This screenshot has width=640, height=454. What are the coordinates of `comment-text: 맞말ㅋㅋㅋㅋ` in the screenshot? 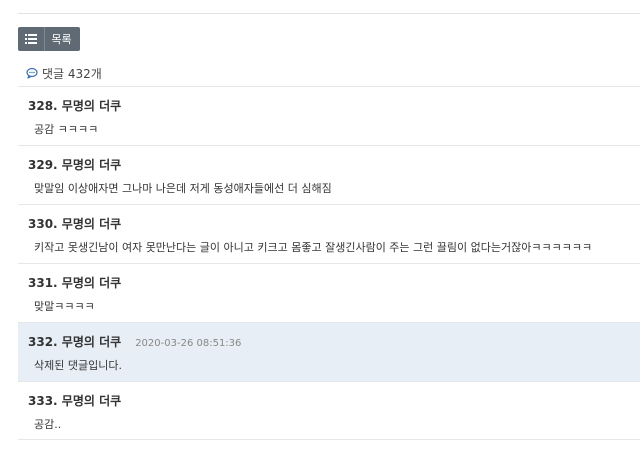 It's located at (64, 306).